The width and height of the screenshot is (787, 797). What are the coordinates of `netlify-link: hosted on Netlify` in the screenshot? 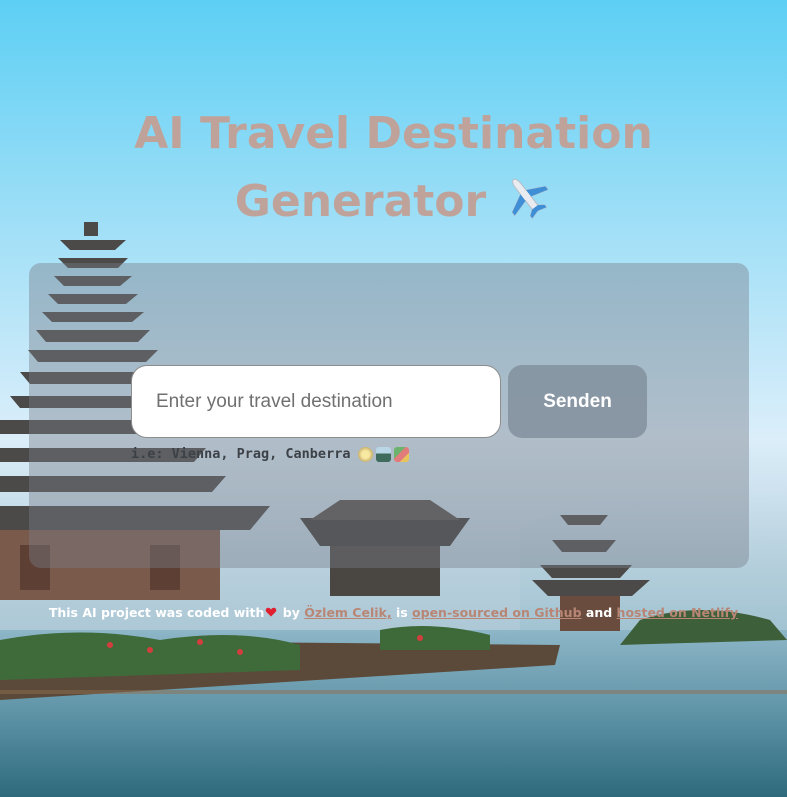 It's located at (678, 612).